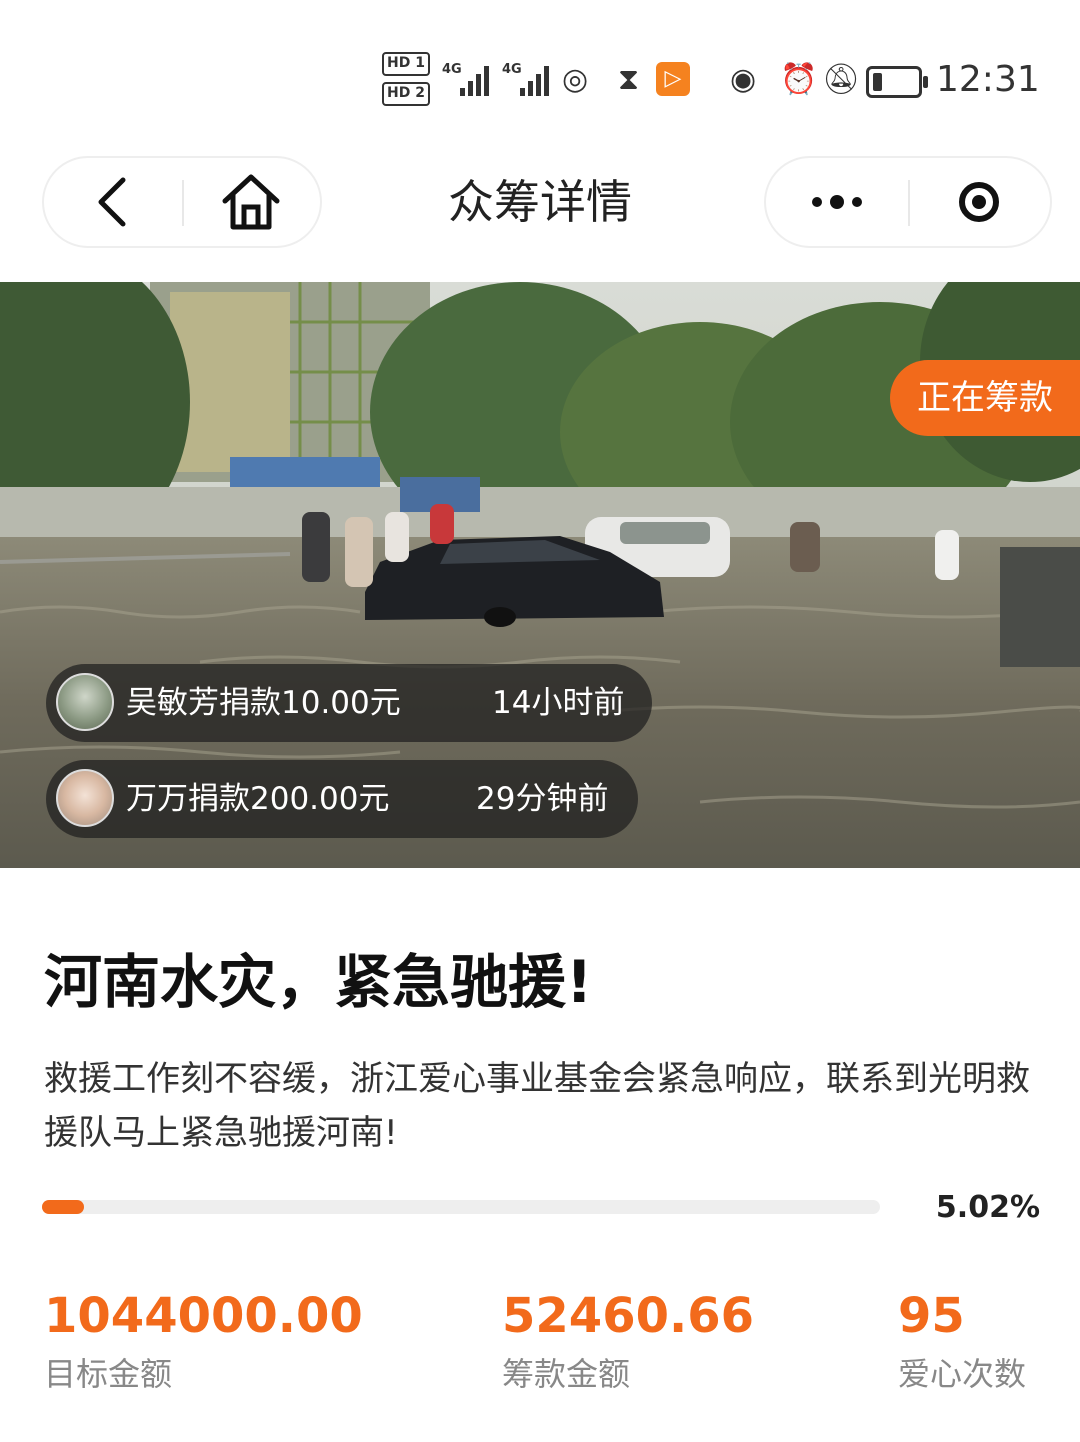 This screenshot has width=1080, height=1442. I want to click on stat-target-amount: 1044000.00 目标金额, so click(203, 1341).